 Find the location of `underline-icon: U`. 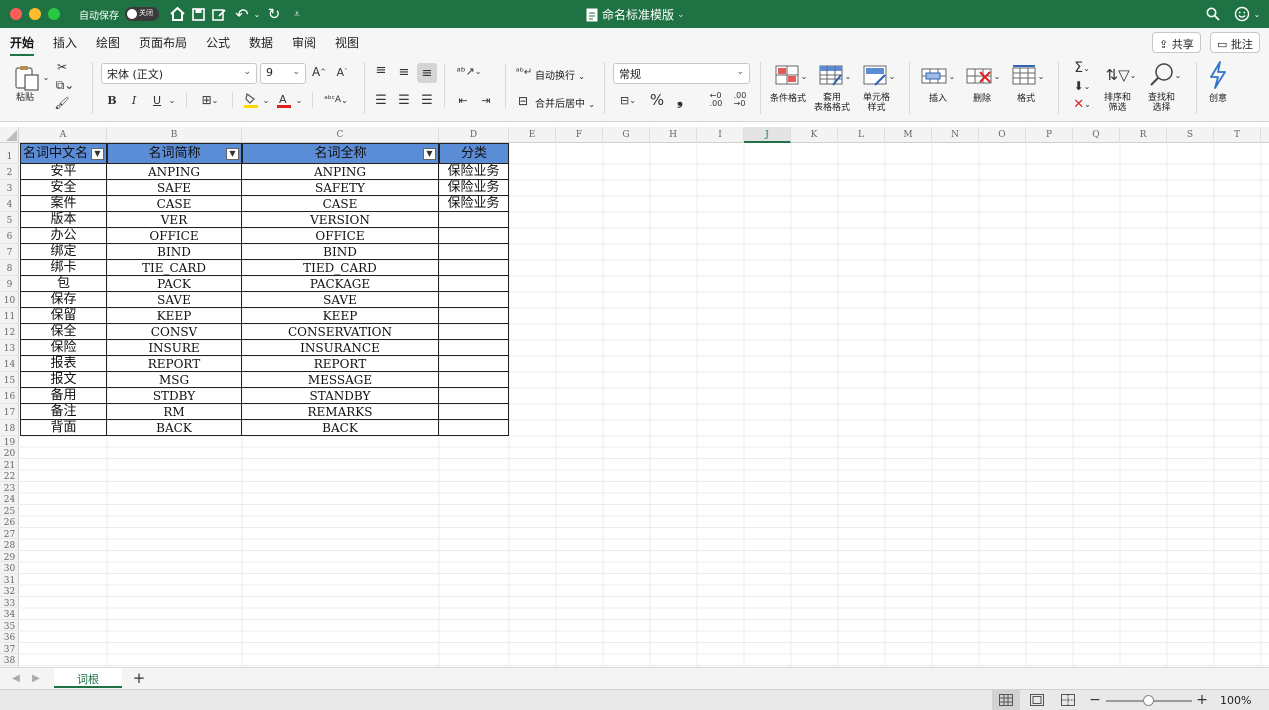

underline-icon: U is located at coordinates (157, 100).